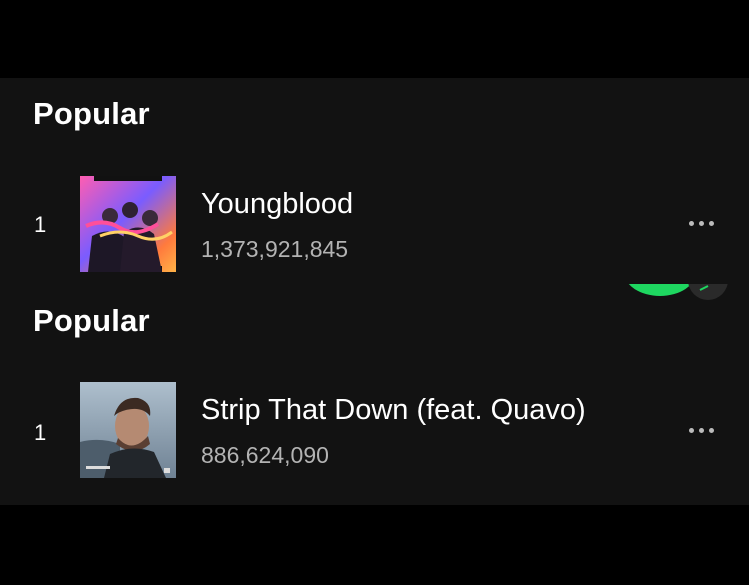  What do you see at coordinates (265, 455) in the screenshot?
I see `track-play-count: 886,624,090` at bounding box center [265, 455].